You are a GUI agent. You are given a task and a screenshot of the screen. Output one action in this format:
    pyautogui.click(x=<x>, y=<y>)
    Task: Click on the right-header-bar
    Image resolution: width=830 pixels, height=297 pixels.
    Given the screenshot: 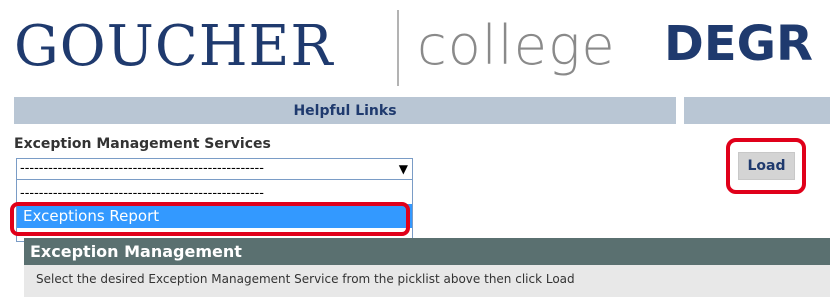 What is the action you would take?
    pyautogui.click(x=757, y=110)
    